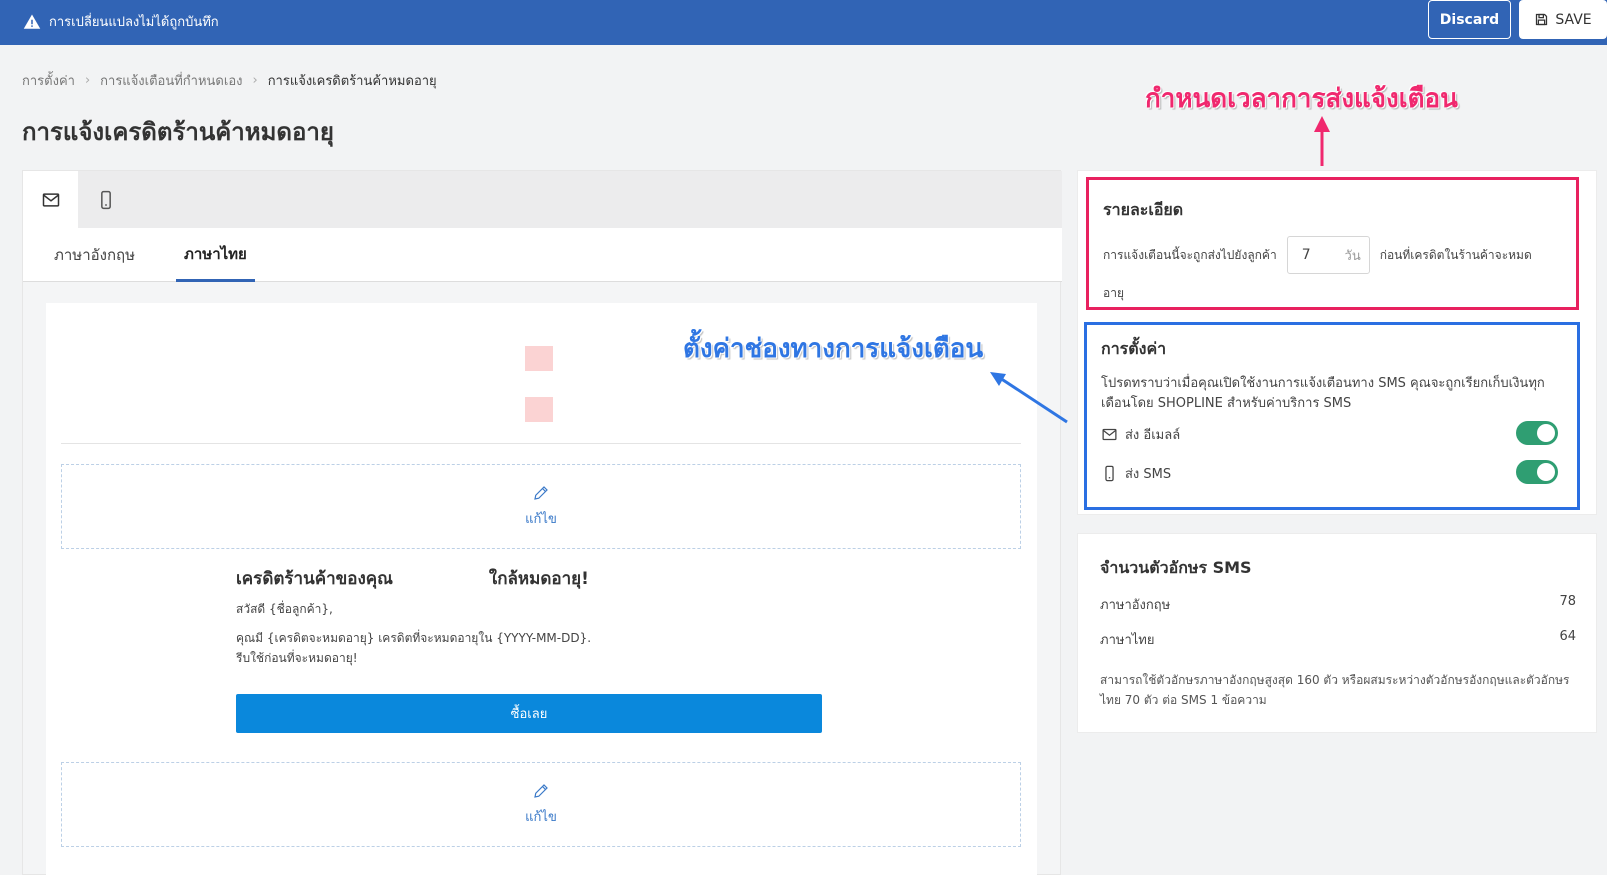 The width and height of the screenshot is (1607, 875). Describe the element at coordinates (1143, 209) in the screenshot. I see `details-title: รายละเอียด` at that location.